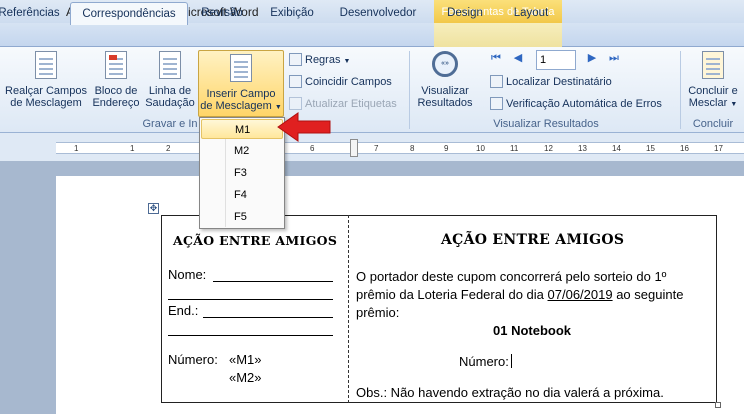 This screenshot has width=744, height=414. What do you see at coordinates (496, 58) in the screenshot?
I see `first-record-icon: ⏮` at bounding box center [496, 58].